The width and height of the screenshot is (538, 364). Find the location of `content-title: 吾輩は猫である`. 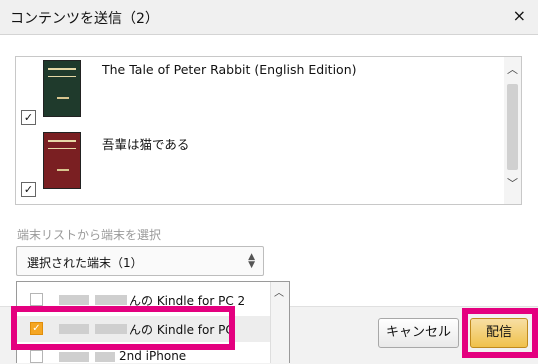

content-title: 吾輩は猫である is located at coordinates (146, 144).